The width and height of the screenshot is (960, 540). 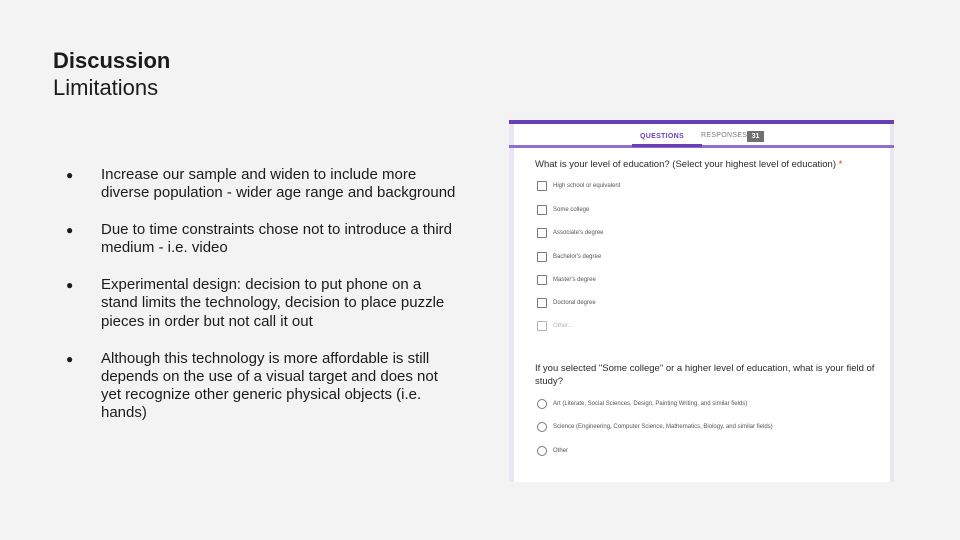 I want to click on checkbox-option: Doctoral degree, so click(x=566, y=303).